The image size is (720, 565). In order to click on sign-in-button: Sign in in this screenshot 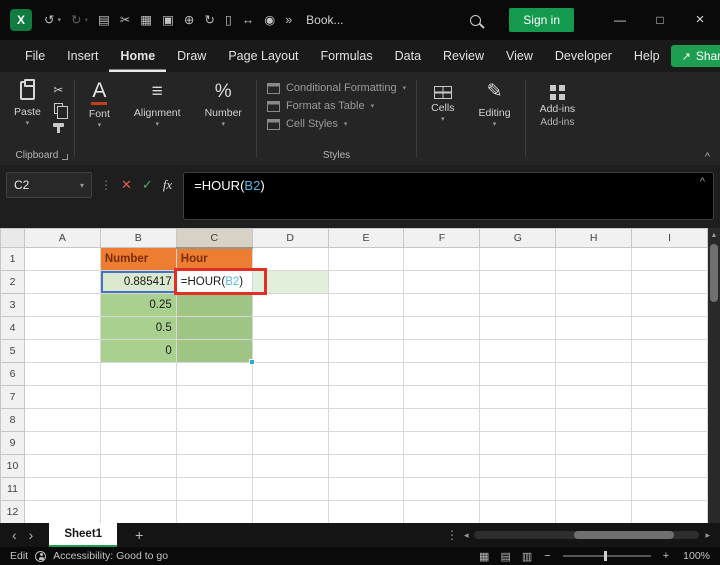, I will do `click(541, 20)`.